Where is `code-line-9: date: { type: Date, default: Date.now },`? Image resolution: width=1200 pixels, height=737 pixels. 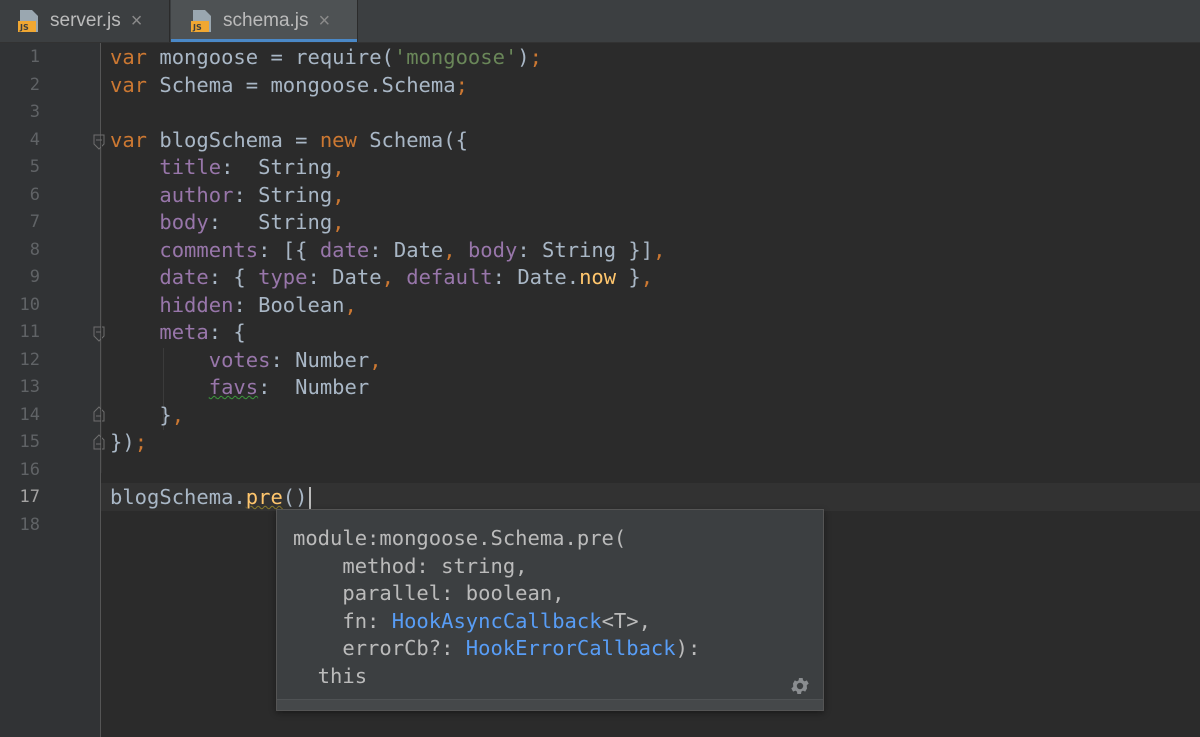
code-line-9: date: { type: Date, default: Date.now }, is located at coordinates (381, 278).